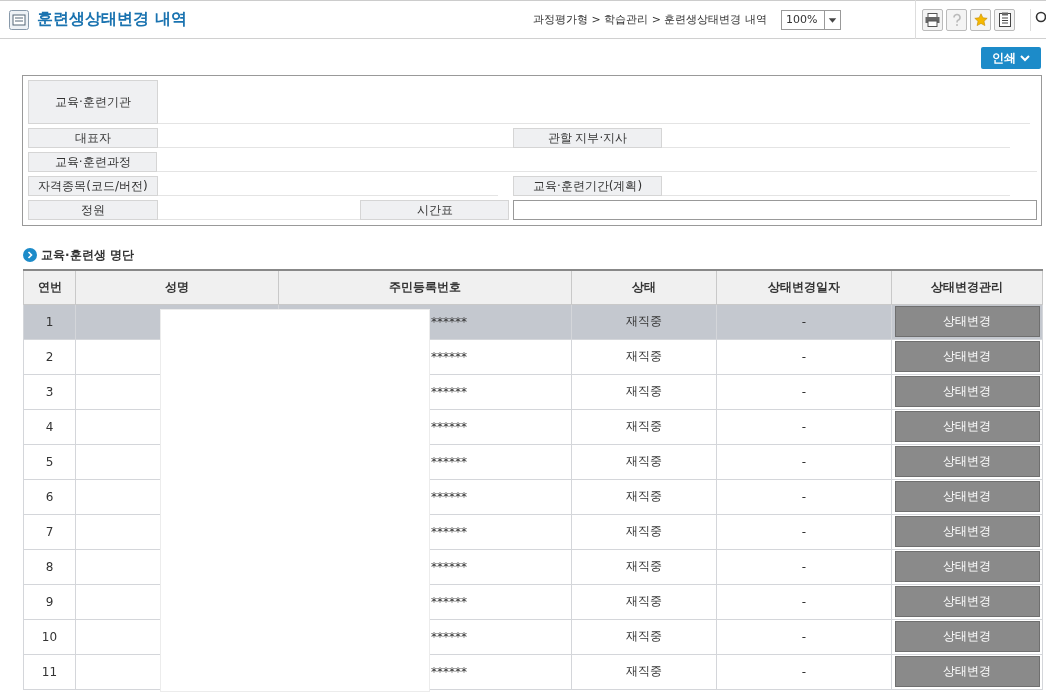 The image size is (1046, 692). I want to click on breadcrumb: 과정평가형 > 학습관리 > 훈련생상태변경 내역, so click(650, 19).